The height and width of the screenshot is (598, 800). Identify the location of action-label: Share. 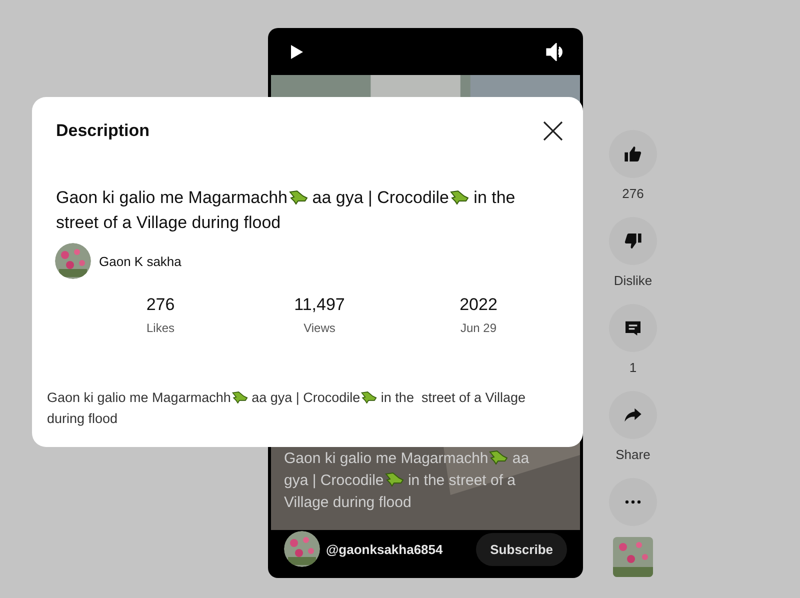
(633, 454).